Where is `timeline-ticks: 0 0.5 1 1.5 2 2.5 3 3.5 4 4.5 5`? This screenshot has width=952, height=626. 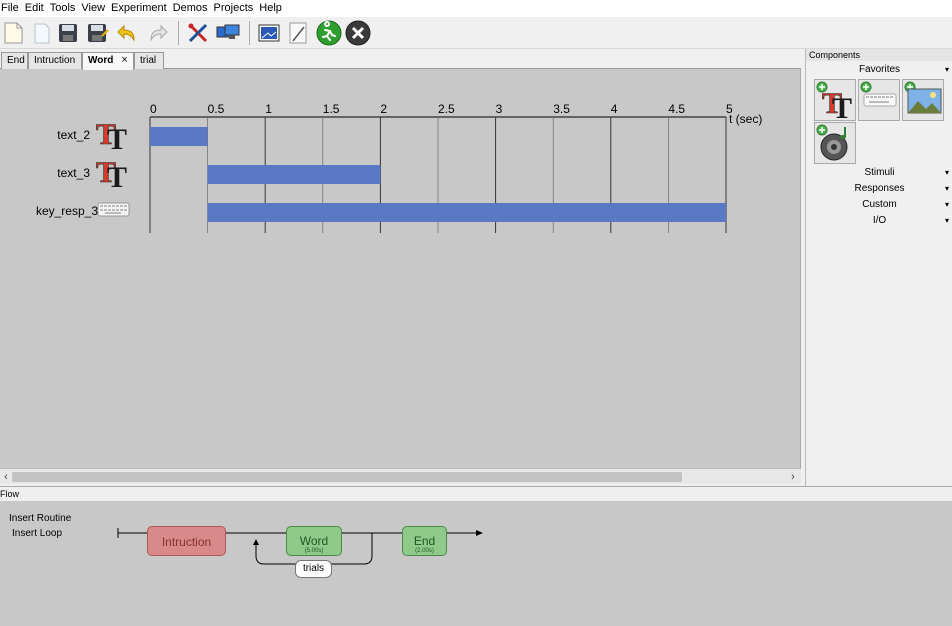
timeline-ticks: 0 0.5 1 1.5 2 2.5 3 3.5 4 4.5 5 is located at coordinates (441, 109).